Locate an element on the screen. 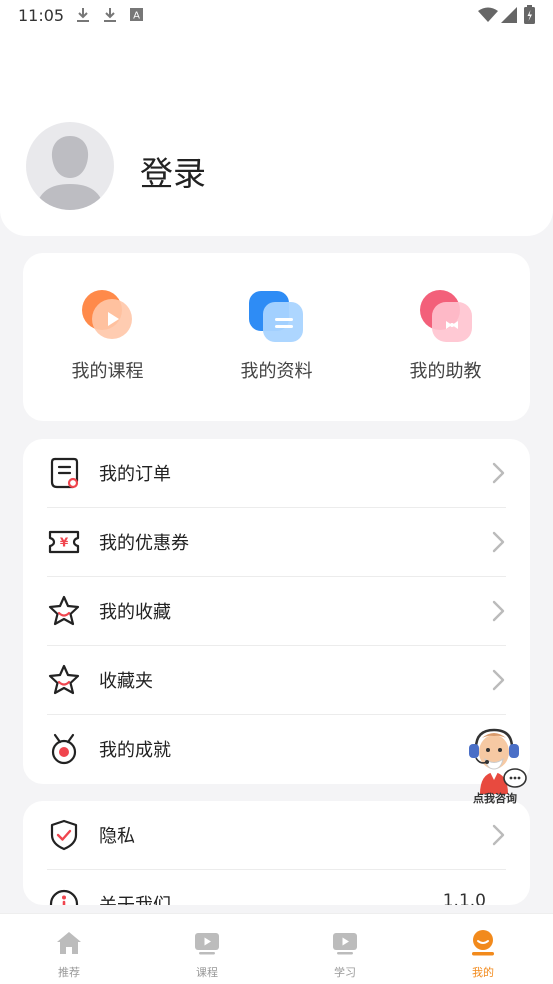  mascot-icon is located at coordinates (498, 761).